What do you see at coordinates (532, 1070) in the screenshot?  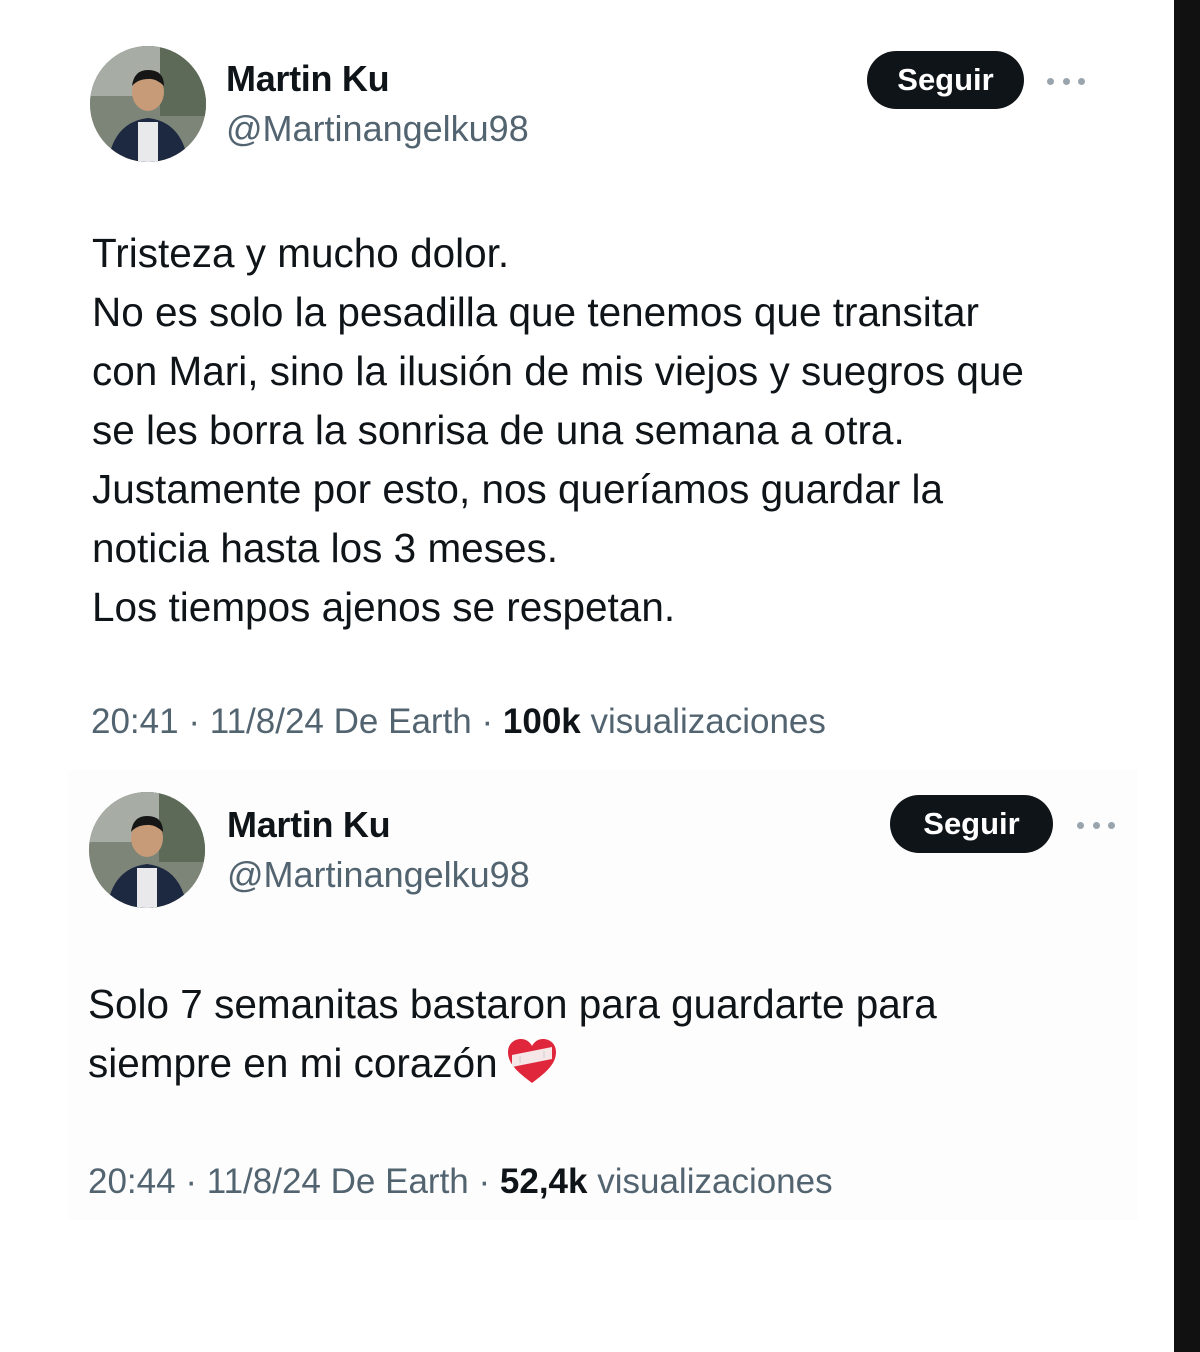 I see `mending-heart-icon` at bounding box center [532, 1070].